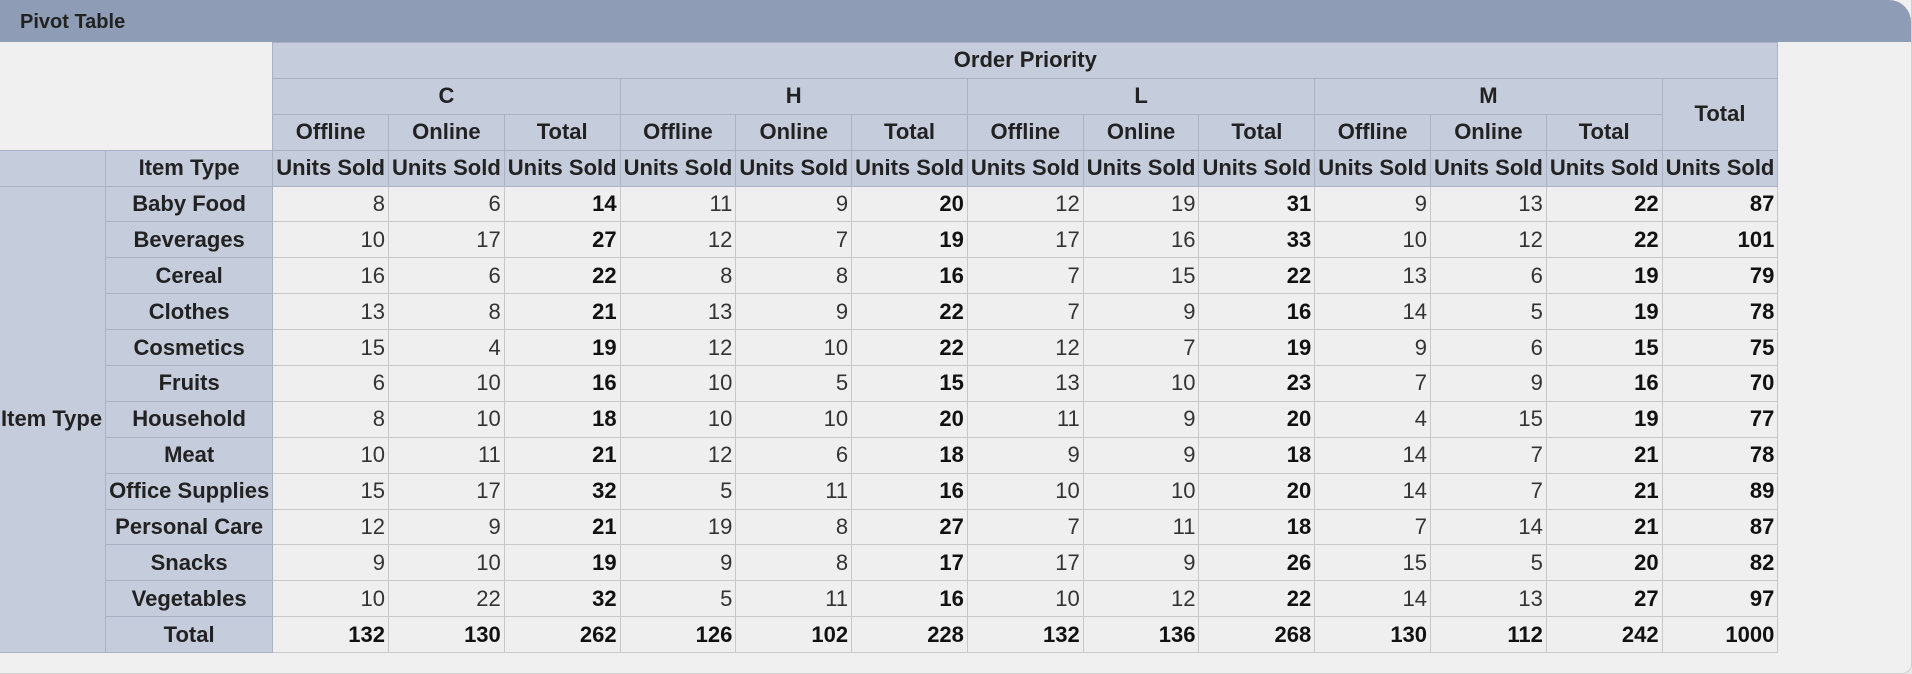 This screenshot has height=674, width=1912. Describe the element at coordinates (1720, 114) in the screenshot. I see `grand-total-header: Total` at that location.